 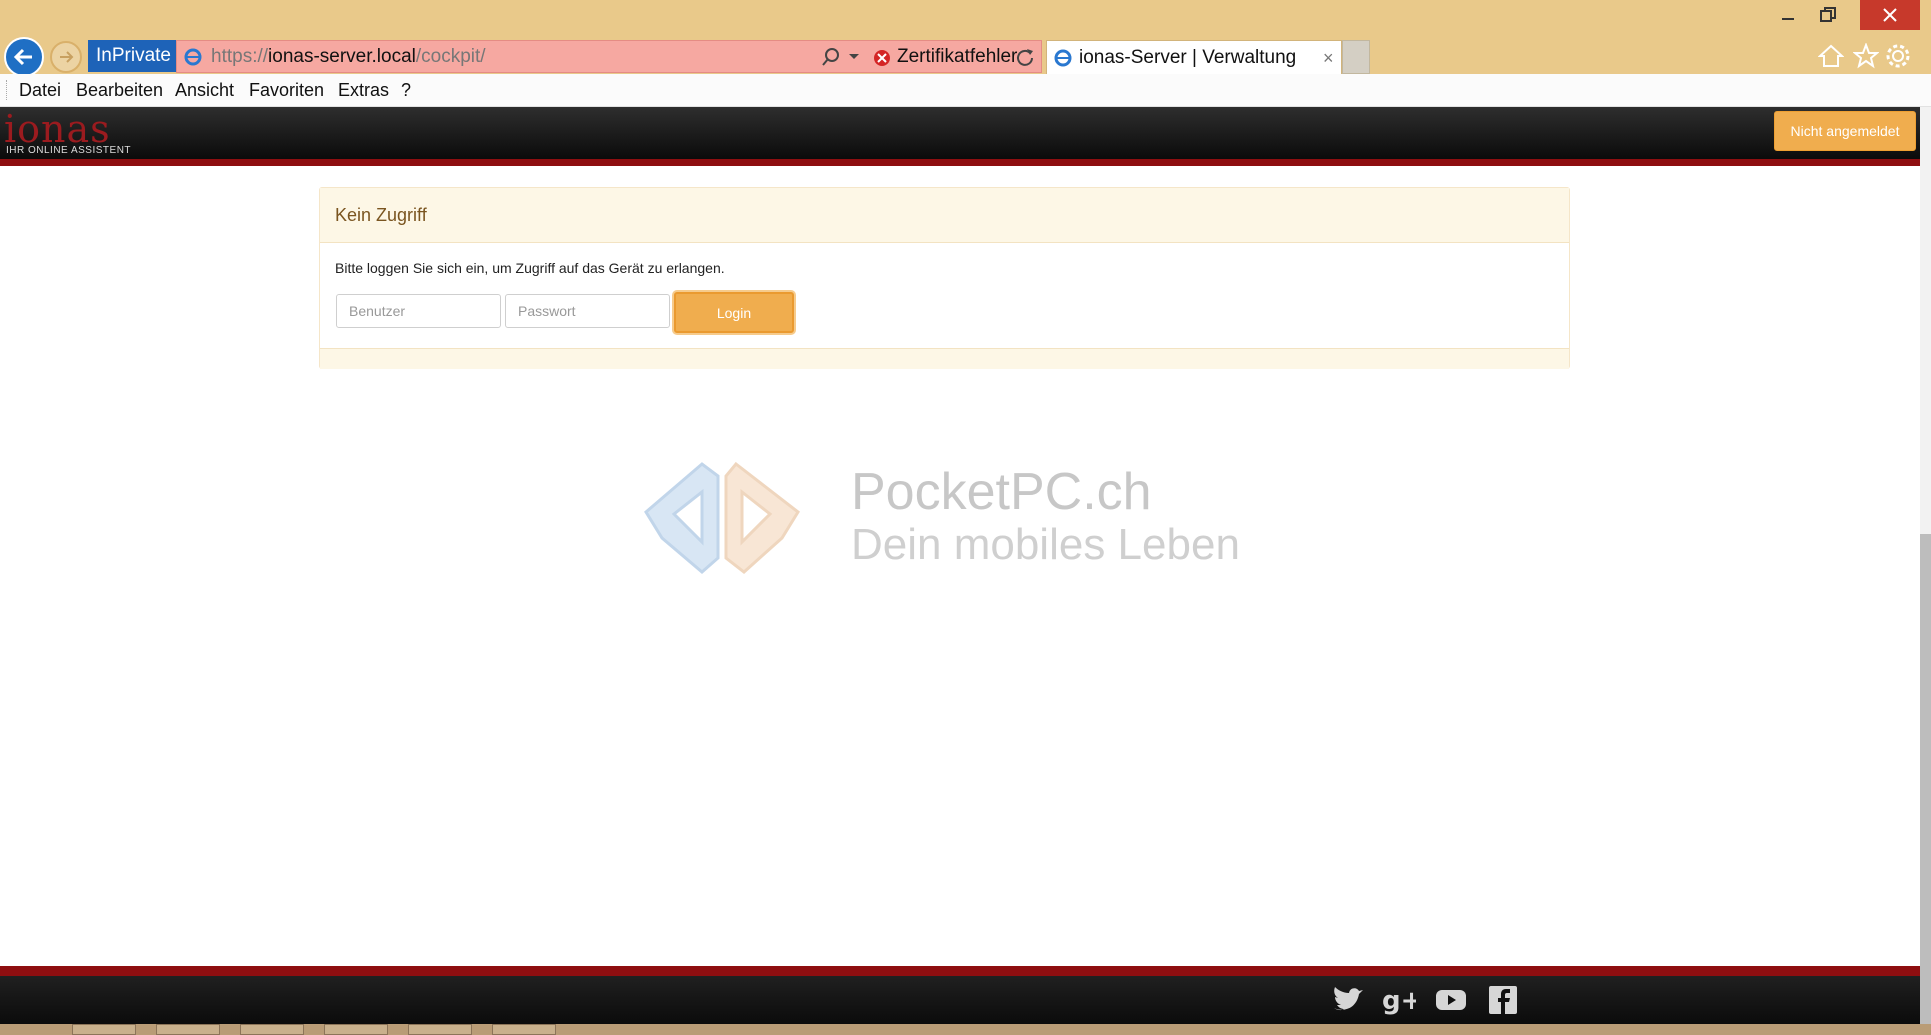 I want to click on password-field, so click(x=587, y=311).